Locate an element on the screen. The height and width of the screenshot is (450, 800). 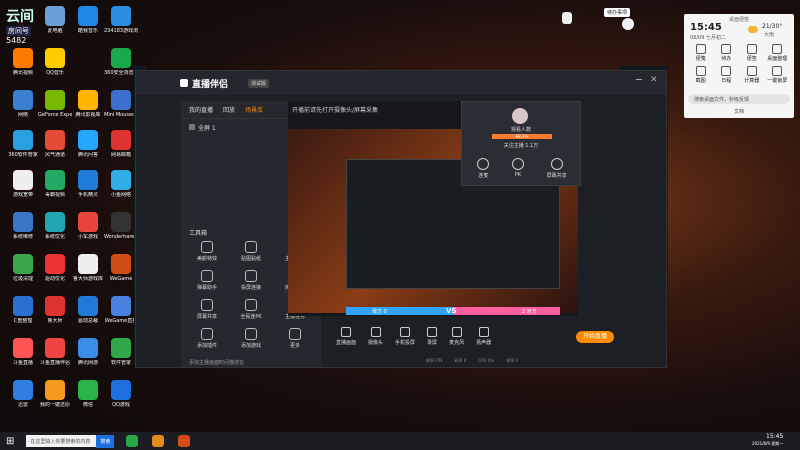
desktop-icon: WeGame is located at coordinates (121, 268).